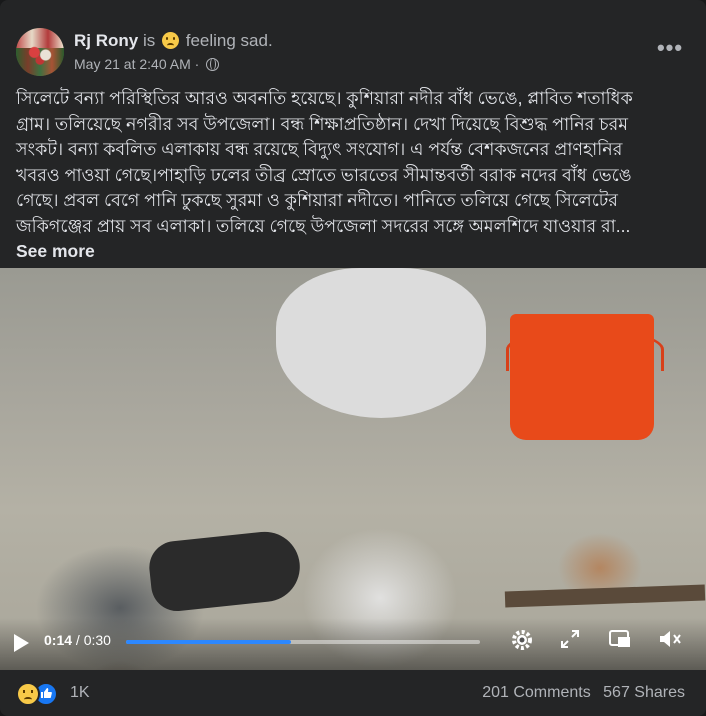 The height and width of the screenshot is (716, 706). I want to click on expand-icon, so click(570, 642).